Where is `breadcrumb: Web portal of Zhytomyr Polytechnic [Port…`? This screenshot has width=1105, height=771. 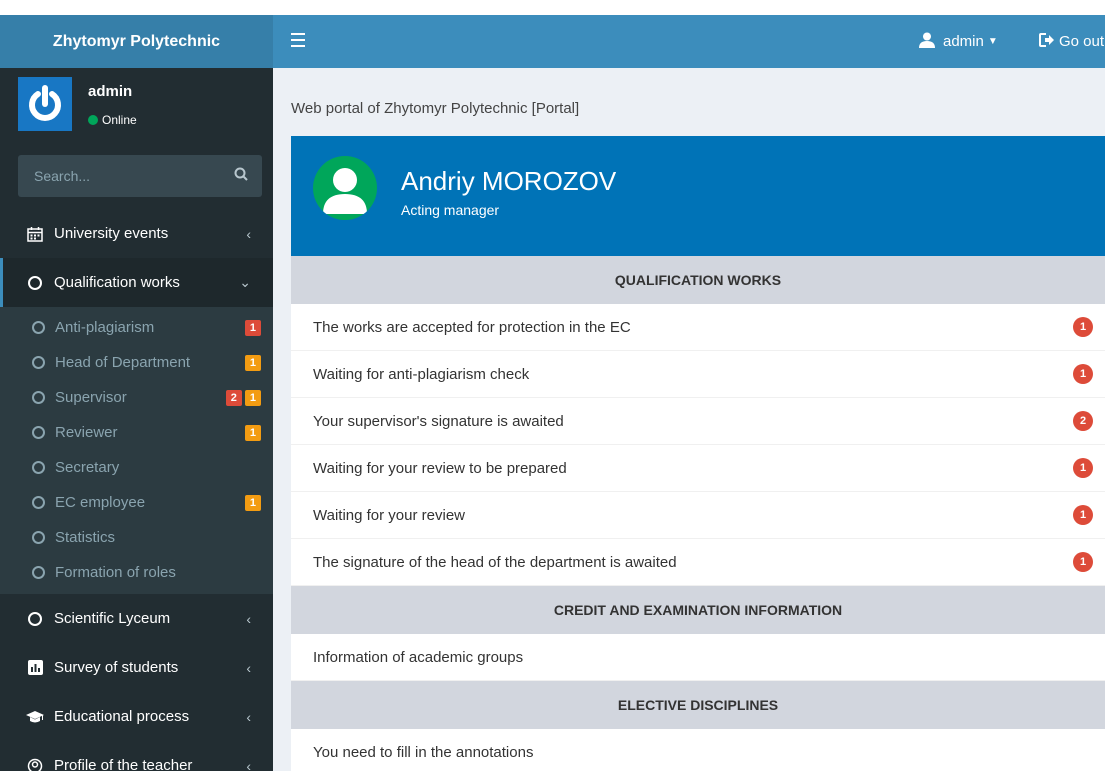 breadcrumb: Web portal of Zhytomyr Polytechnic [Port… is located at coordinates (435, 108).